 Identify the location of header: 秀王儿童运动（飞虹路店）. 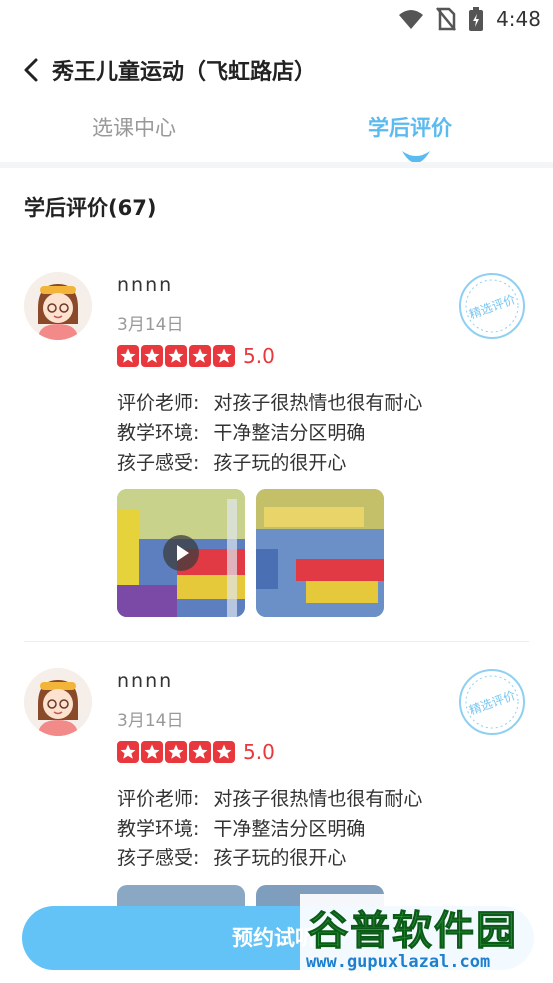
(276, 69).